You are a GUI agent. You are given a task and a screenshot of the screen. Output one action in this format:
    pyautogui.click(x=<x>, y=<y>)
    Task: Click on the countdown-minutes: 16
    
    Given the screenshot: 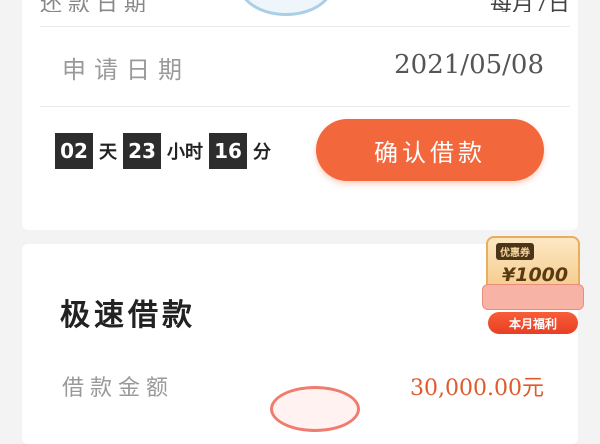 What is the action you would take?
    pyautogui.click(x=228, y=151)
    